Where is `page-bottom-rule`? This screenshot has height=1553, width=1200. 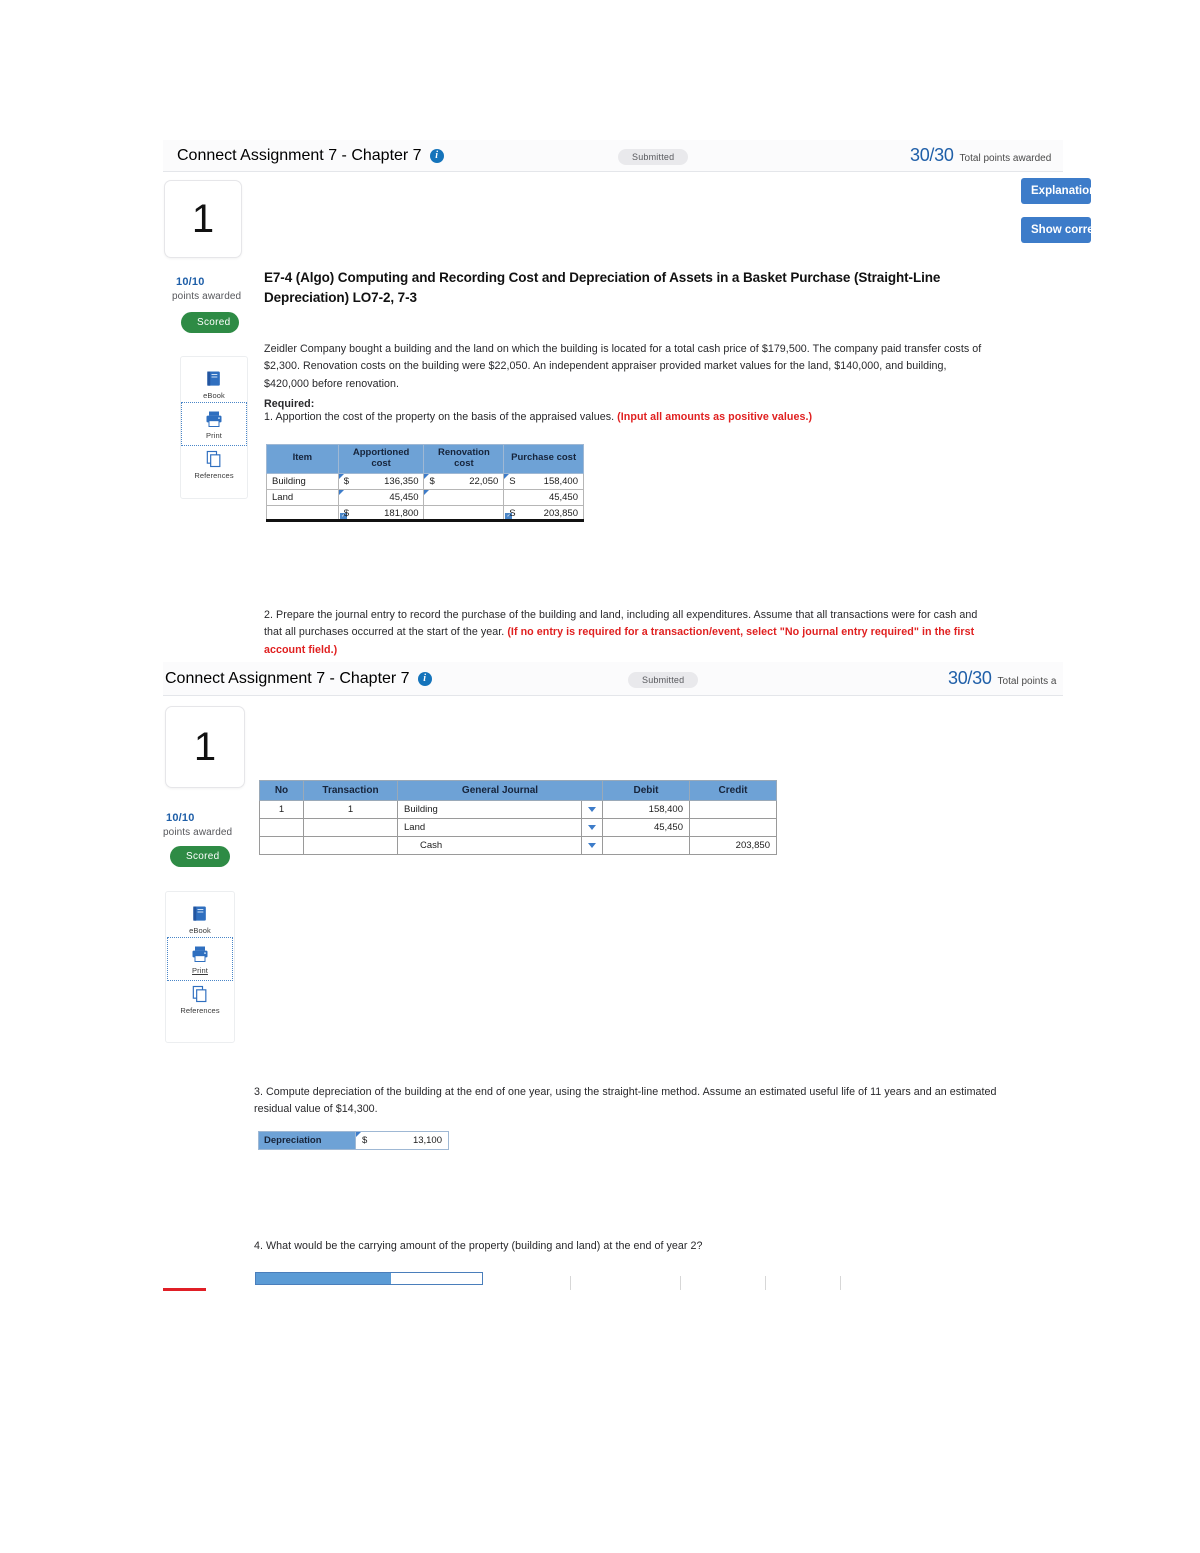 page-bottom-rule is located at coordinates (184, 1289).